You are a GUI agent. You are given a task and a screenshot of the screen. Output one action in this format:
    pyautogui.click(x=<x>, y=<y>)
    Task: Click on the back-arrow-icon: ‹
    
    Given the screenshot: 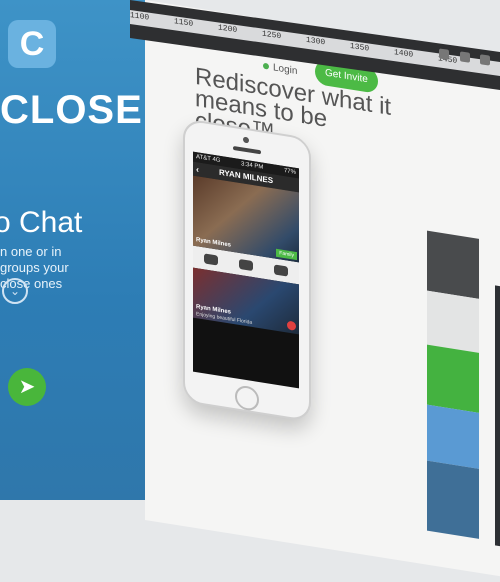 What is the action you would take?
    pyautogui.click(x=197, y=169)
    